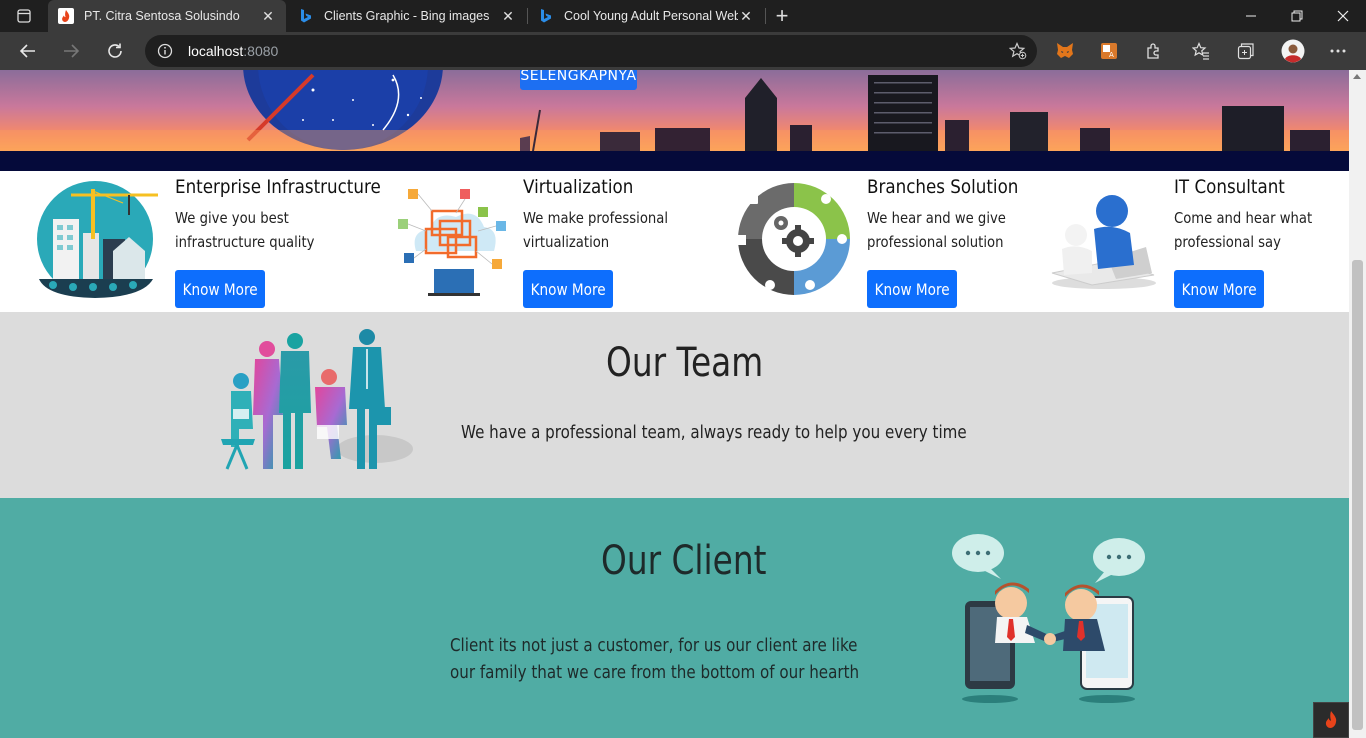 This screenshot has height=738, width=1366. I want to click on tab-cool-young-adult: Cool Young Adult Personal Webs ✕, so click(646, 16).